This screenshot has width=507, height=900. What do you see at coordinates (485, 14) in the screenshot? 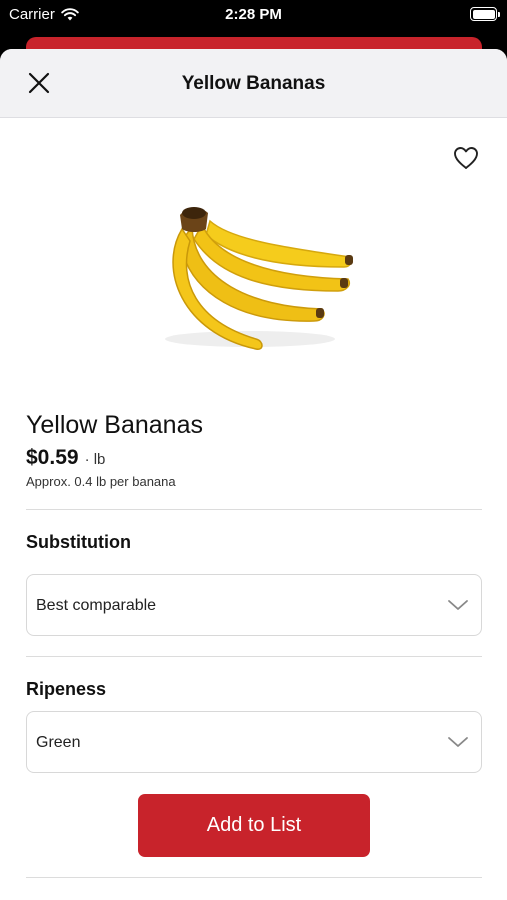
I see `battery-icon` at bounding box center [485, 14].